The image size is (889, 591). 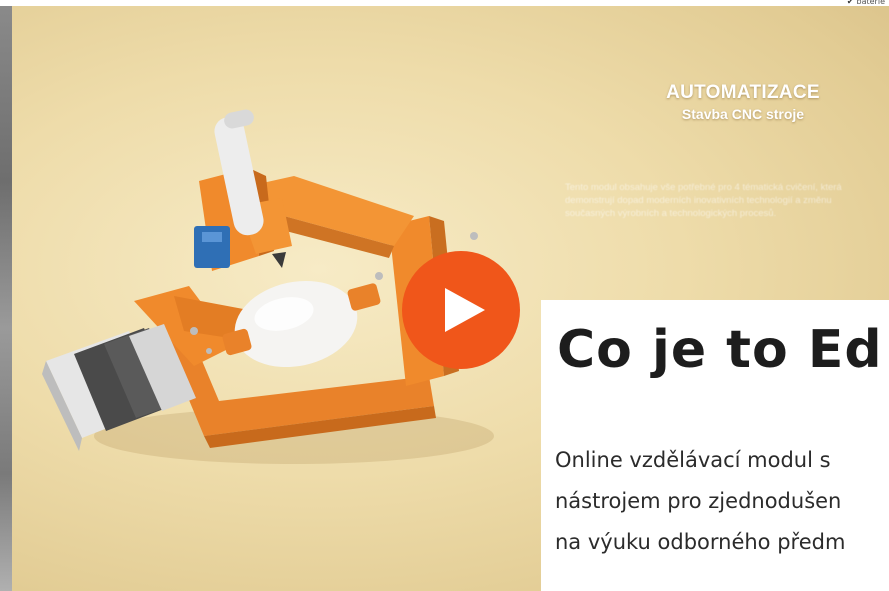 What do you see at coordinates (693, 460) in the screenshot?
I see `intro-text-line: Online vzdělávací modul s` at bounding box center [693, 460].